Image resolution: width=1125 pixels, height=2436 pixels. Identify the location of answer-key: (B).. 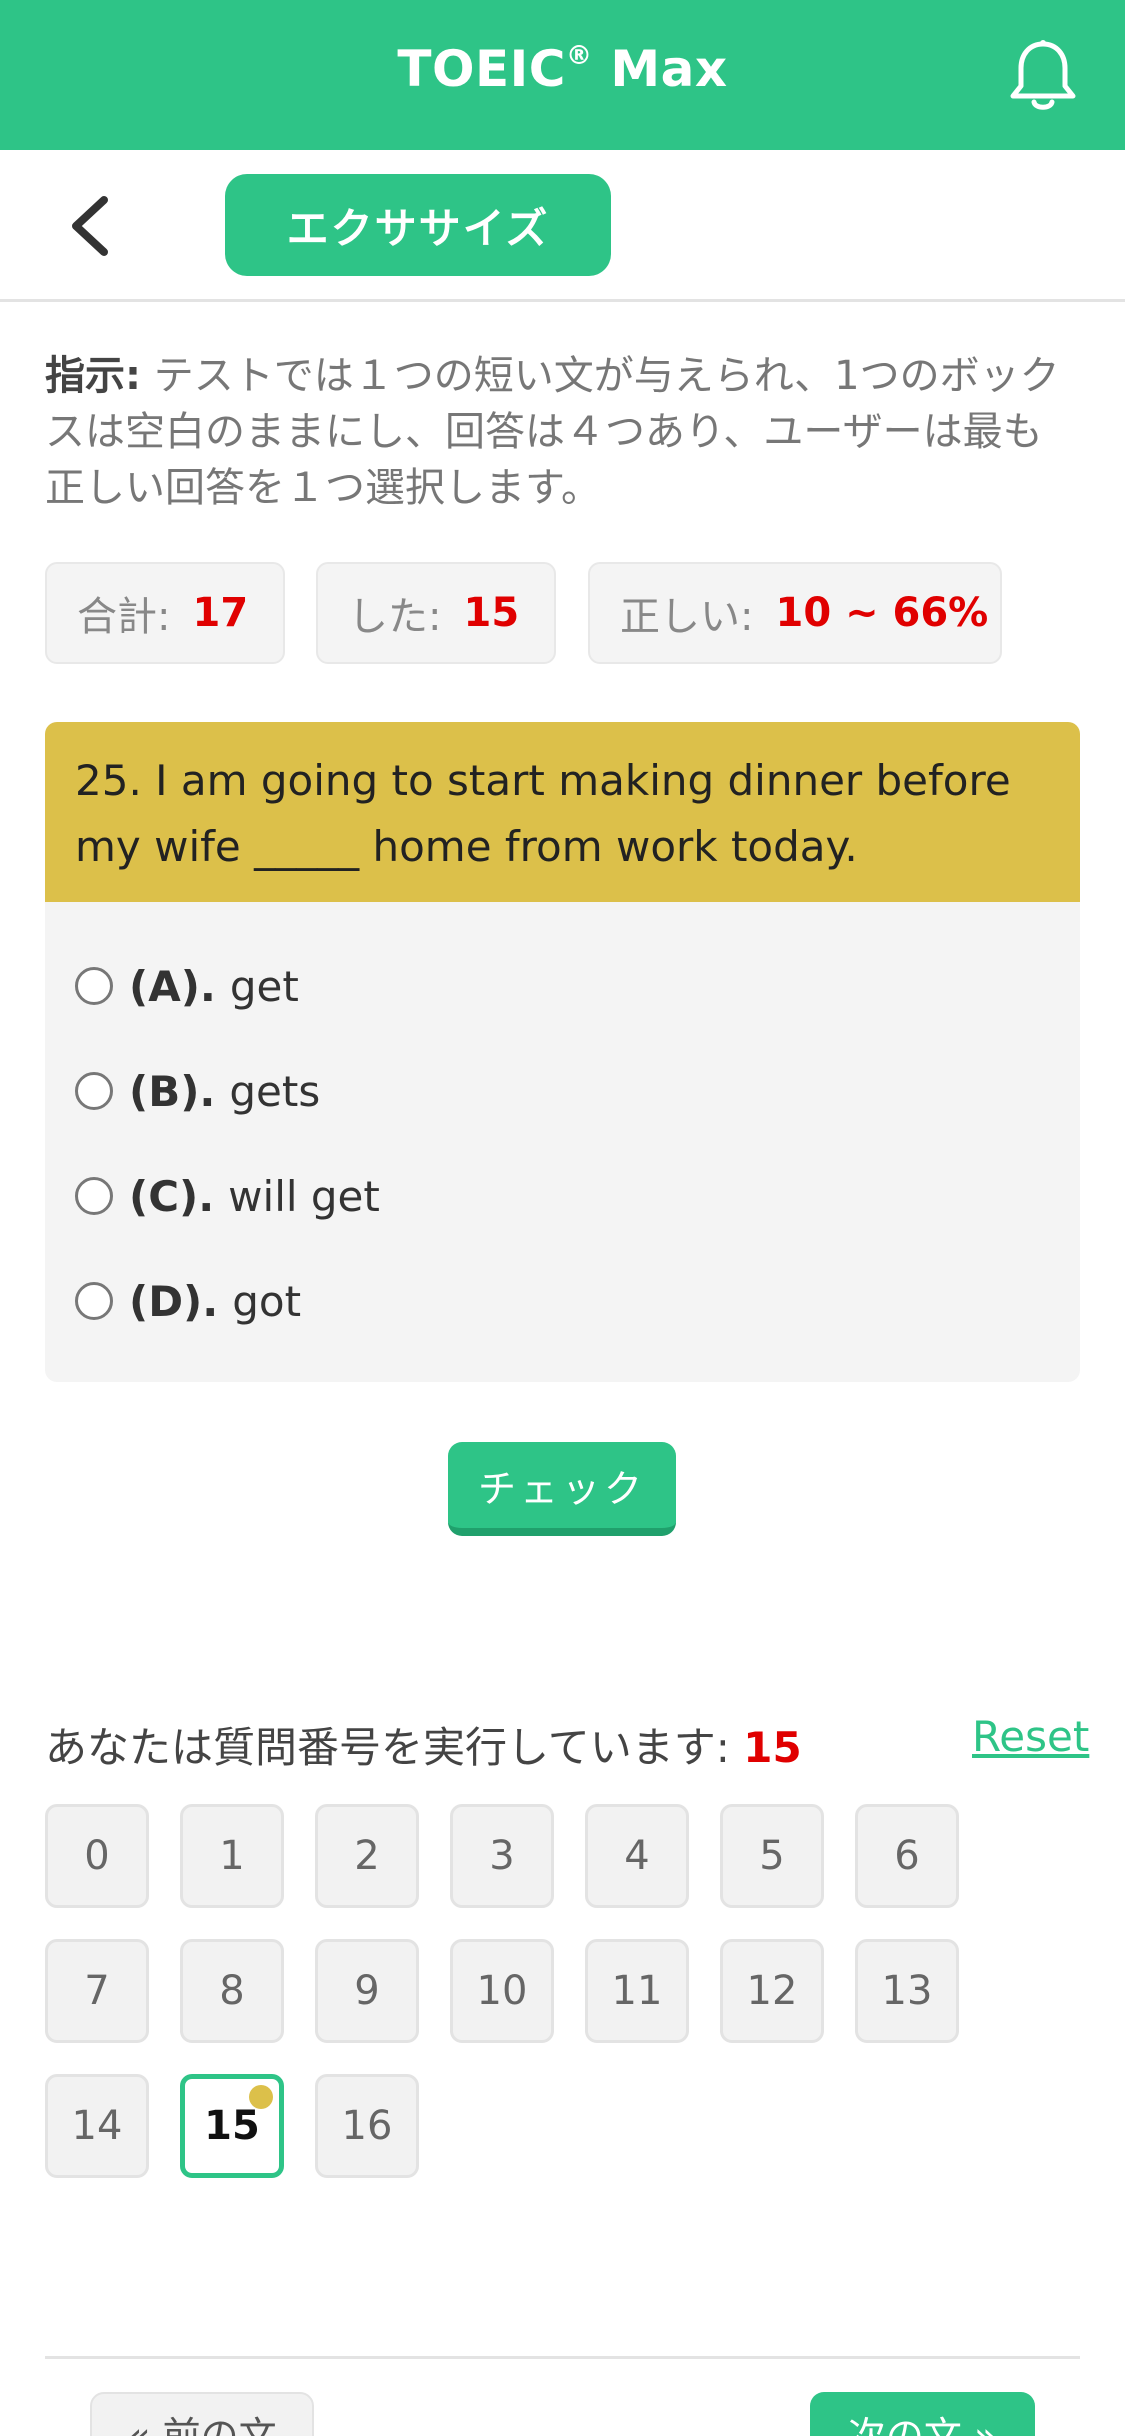
(172, 1091).